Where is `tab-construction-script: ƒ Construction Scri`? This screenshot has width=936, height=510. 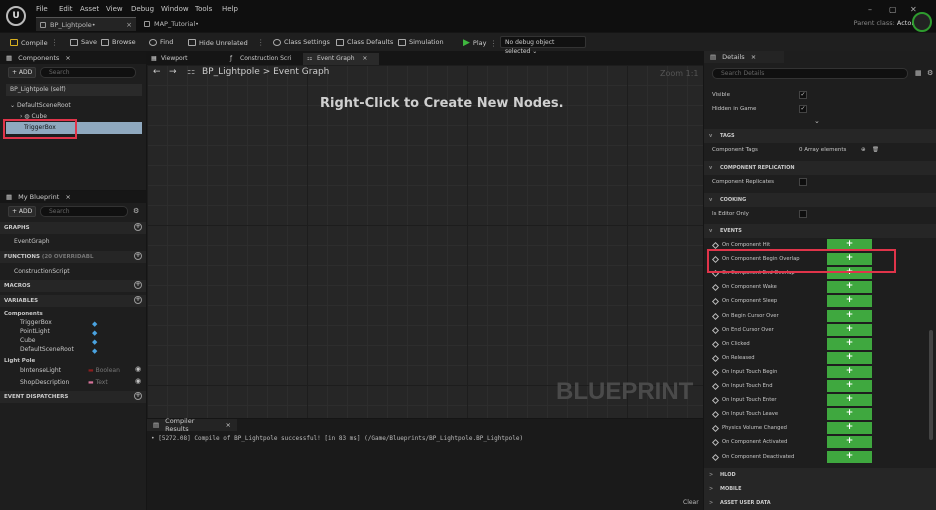 tab-construction-script: ƒ Construction Scri is located at coordinates (264, 59).